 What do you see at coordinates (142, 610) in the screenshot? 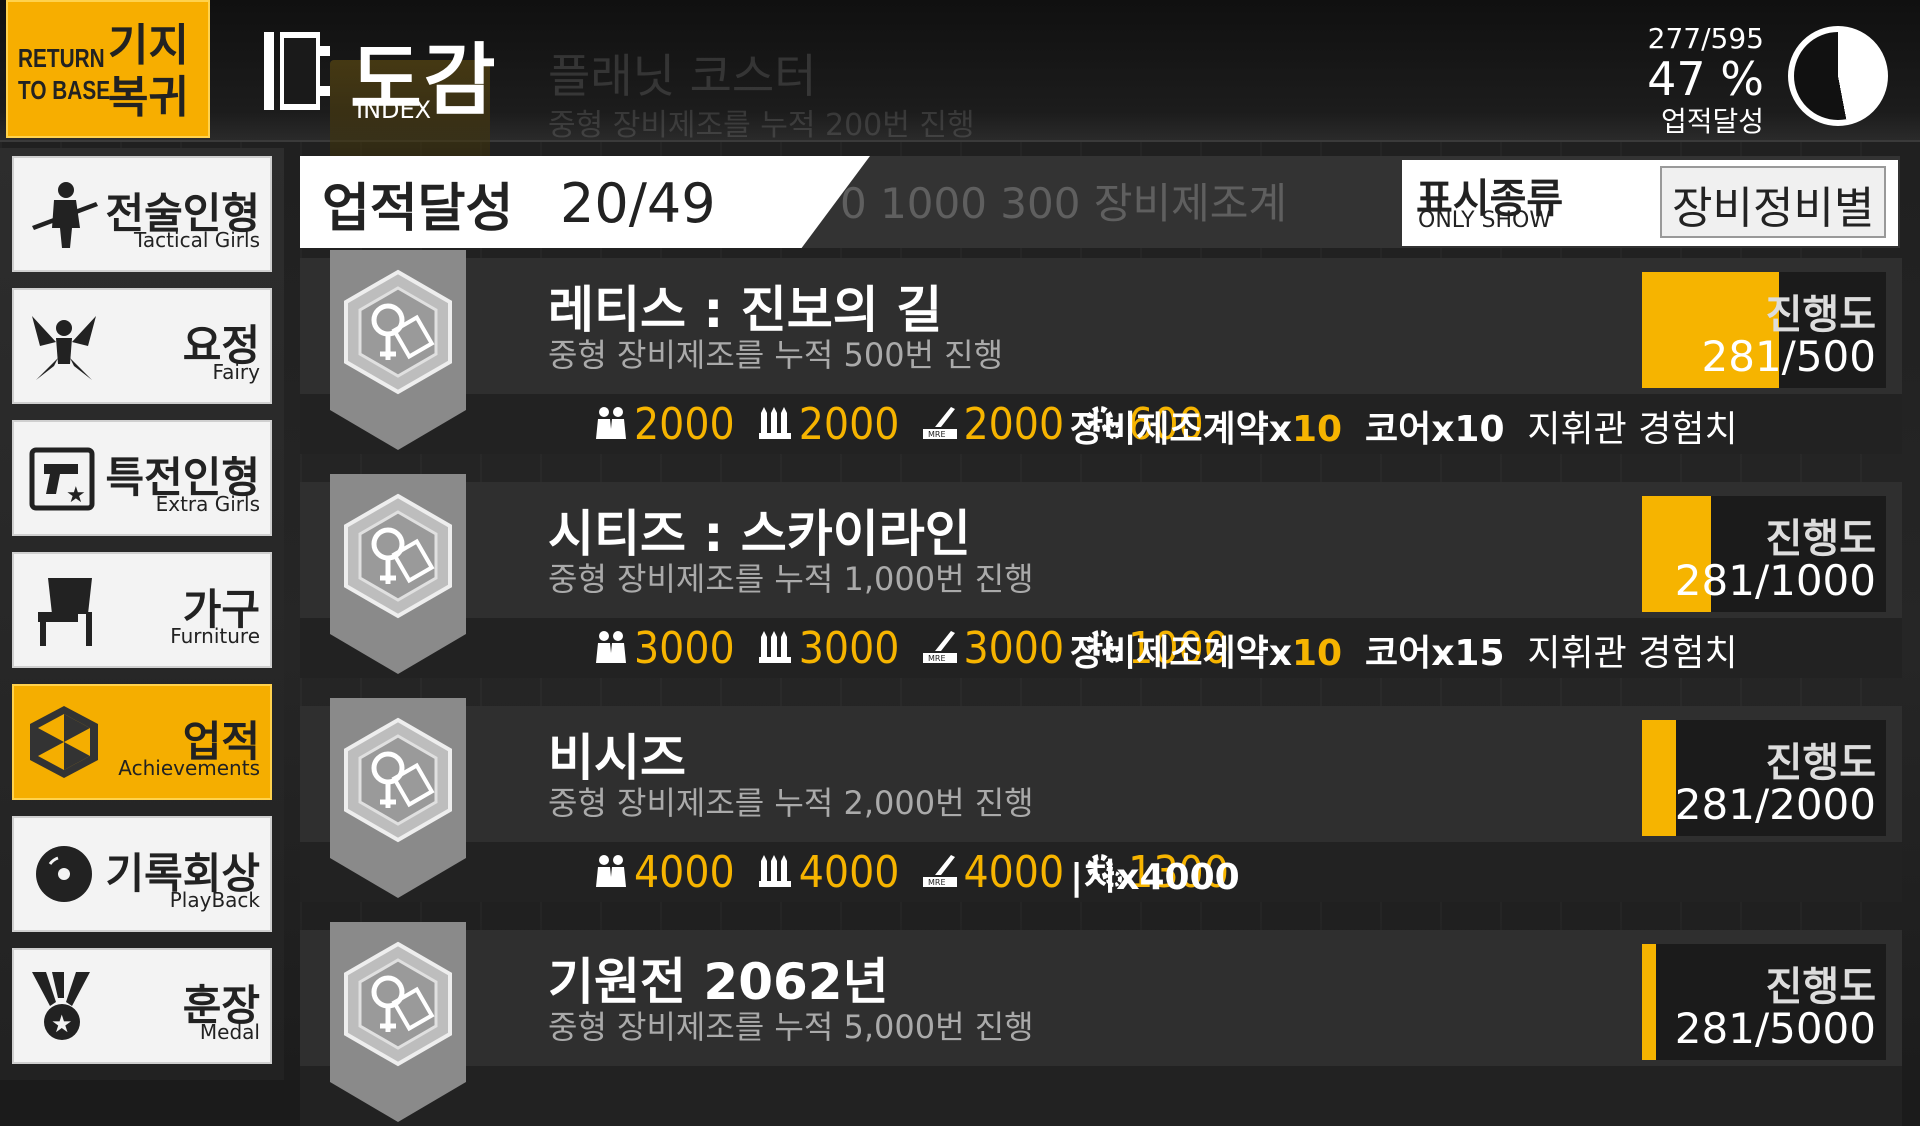
I see `sidebar-item-furniture: 가구 Furniture` at bounding box center [142, 610].